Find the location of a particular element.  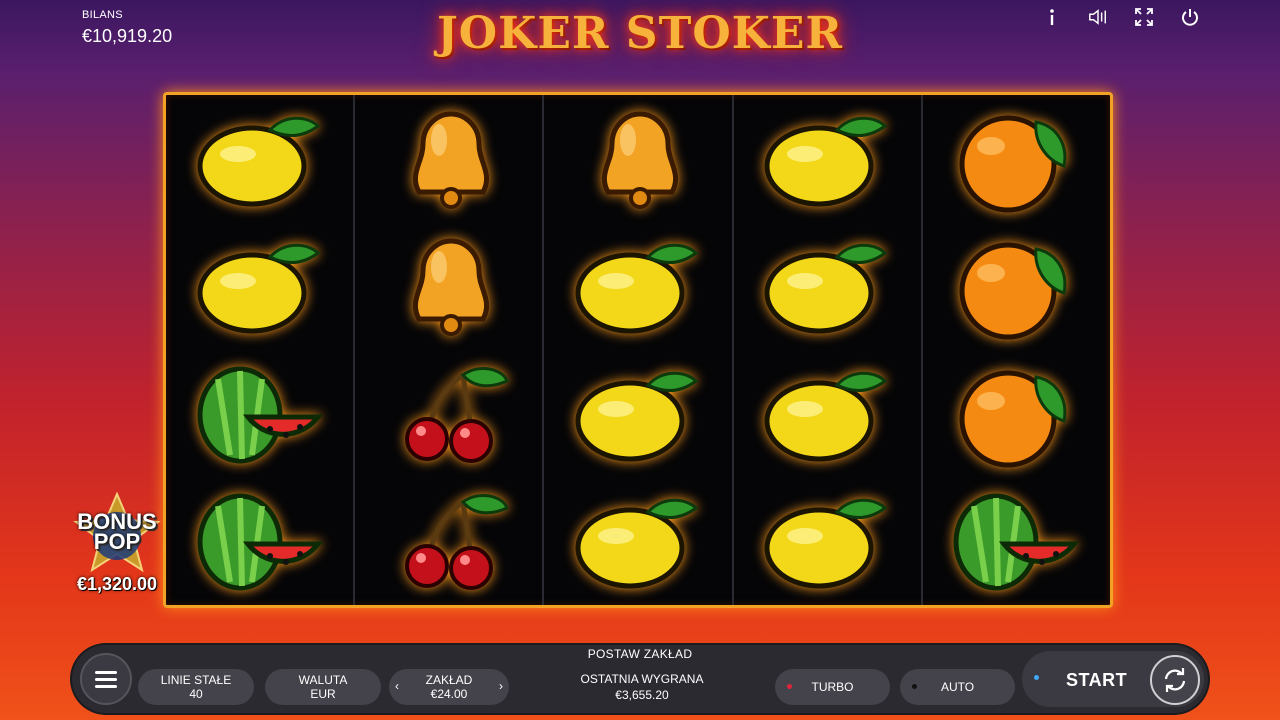

hamburger-icon is located at coordinates (106, 672).